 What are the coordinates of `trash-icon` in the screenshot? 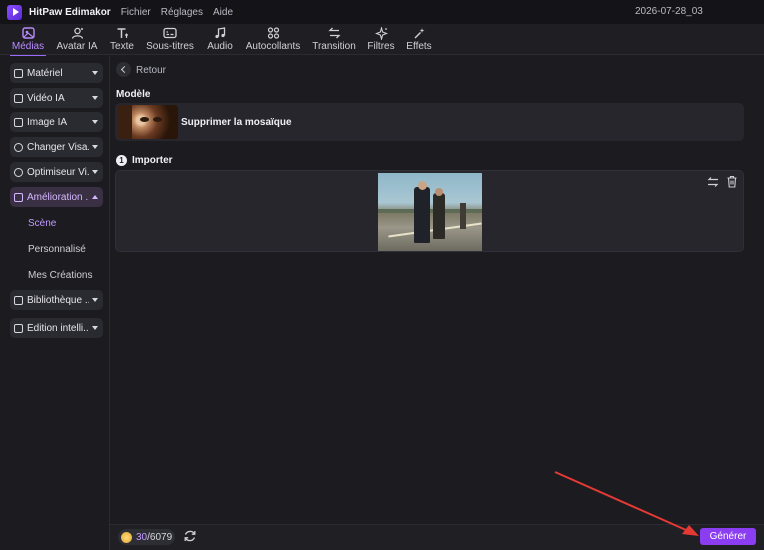 It's located at (732, 181).